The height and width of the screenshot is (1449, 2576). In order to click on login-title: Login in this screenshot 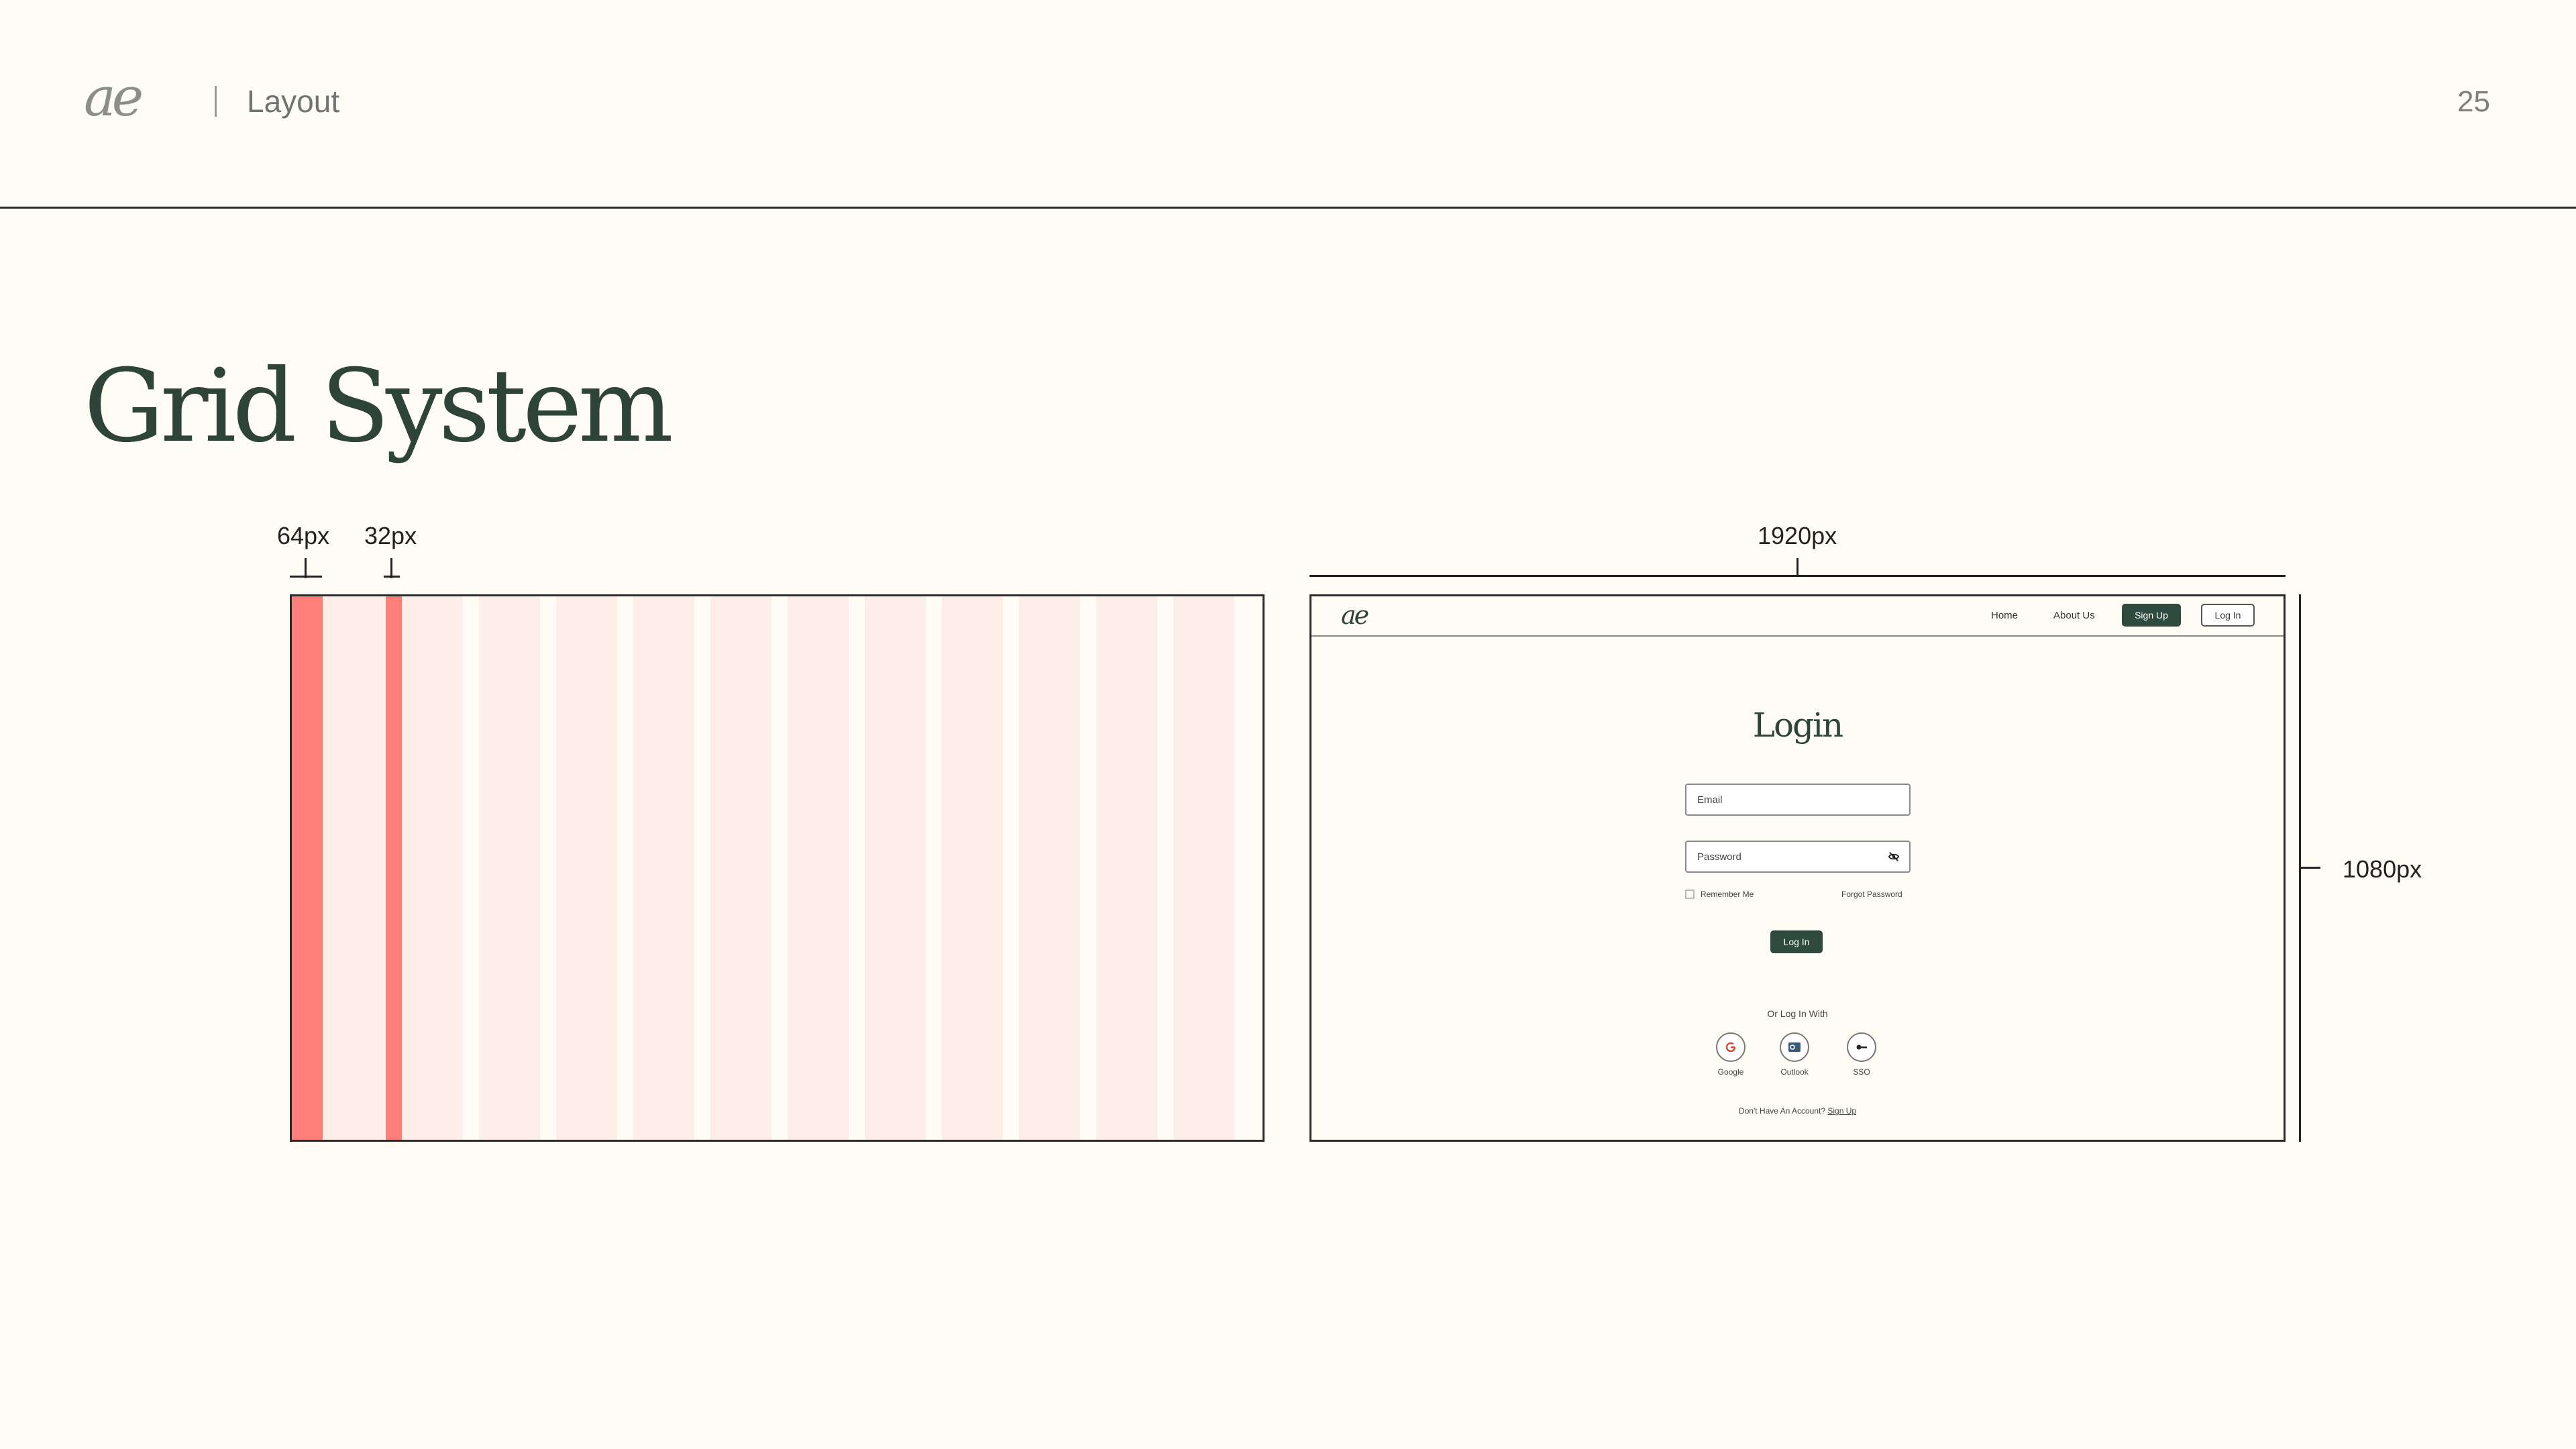, I will do `click(1798, 725)`.